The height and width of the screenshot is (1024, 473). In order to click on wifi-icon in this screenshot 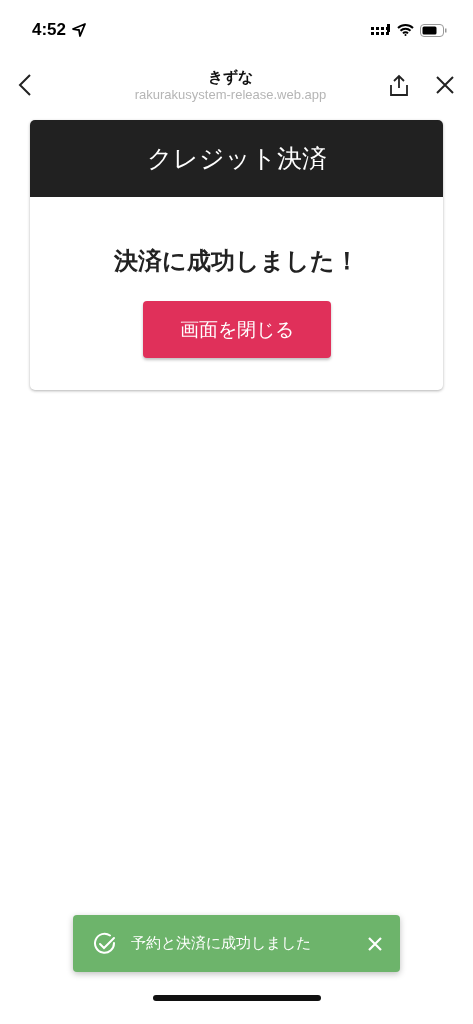, I will do `click(405, 30)`.